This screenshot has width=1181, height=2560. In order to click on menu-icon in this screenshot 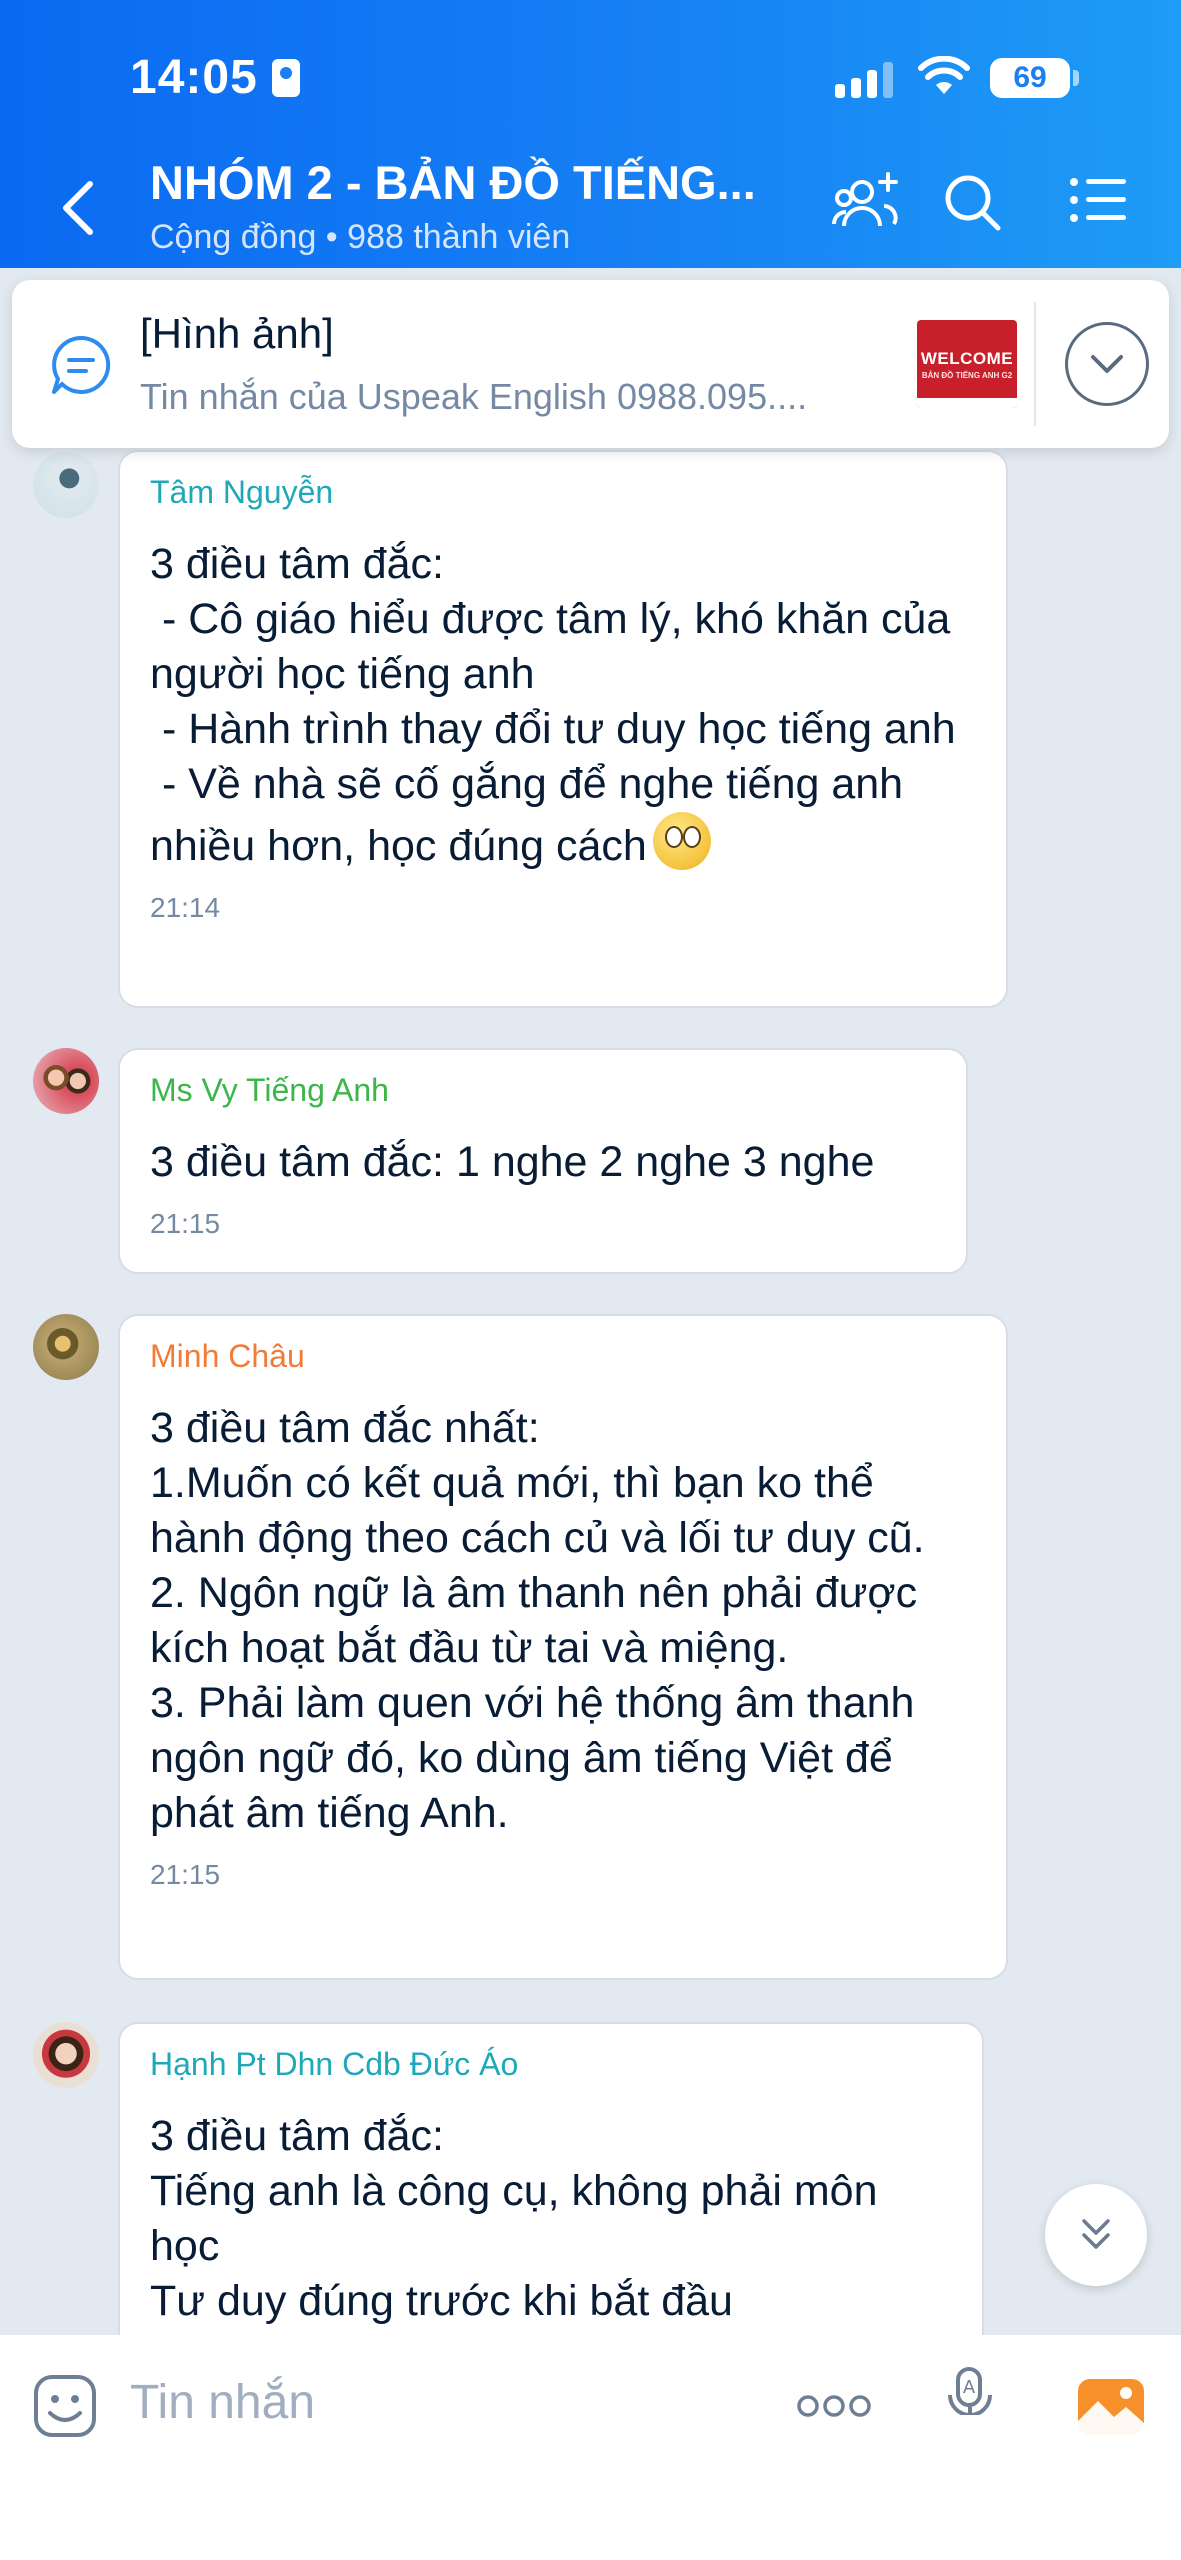, I will do `click(1098, 200)`.